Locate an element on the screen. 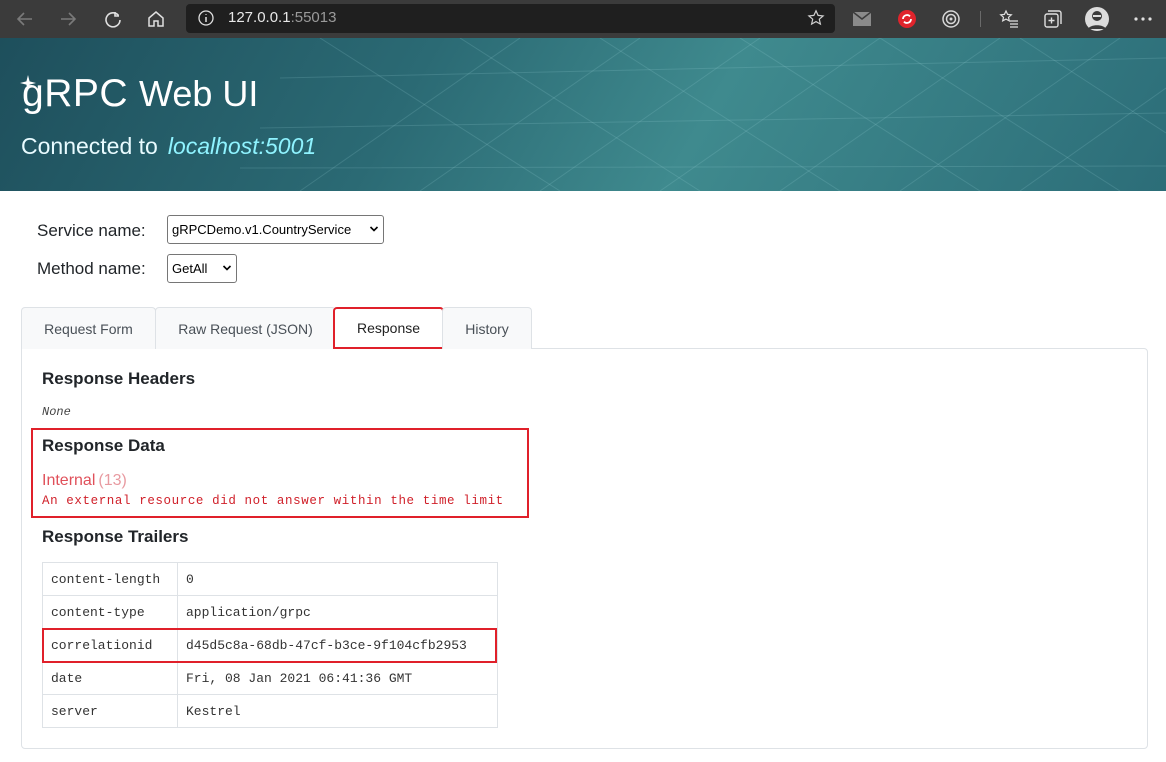 This screenshot has width=1166, height=762. connected-label: Connected to is located at coordinates (89, 146).